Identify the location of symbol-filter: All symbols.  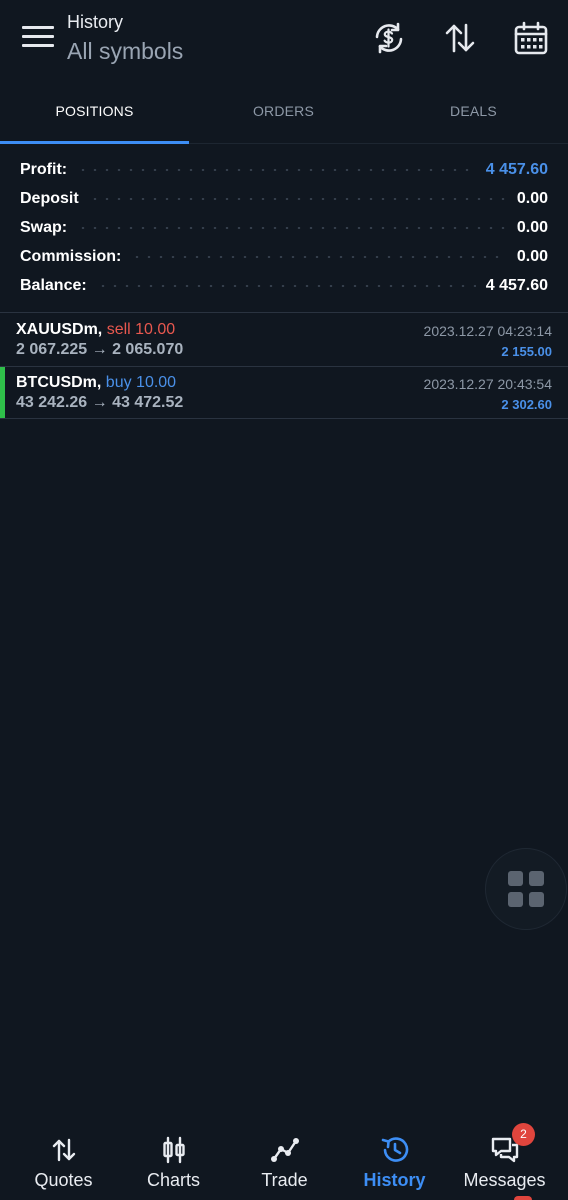
(125, 51).